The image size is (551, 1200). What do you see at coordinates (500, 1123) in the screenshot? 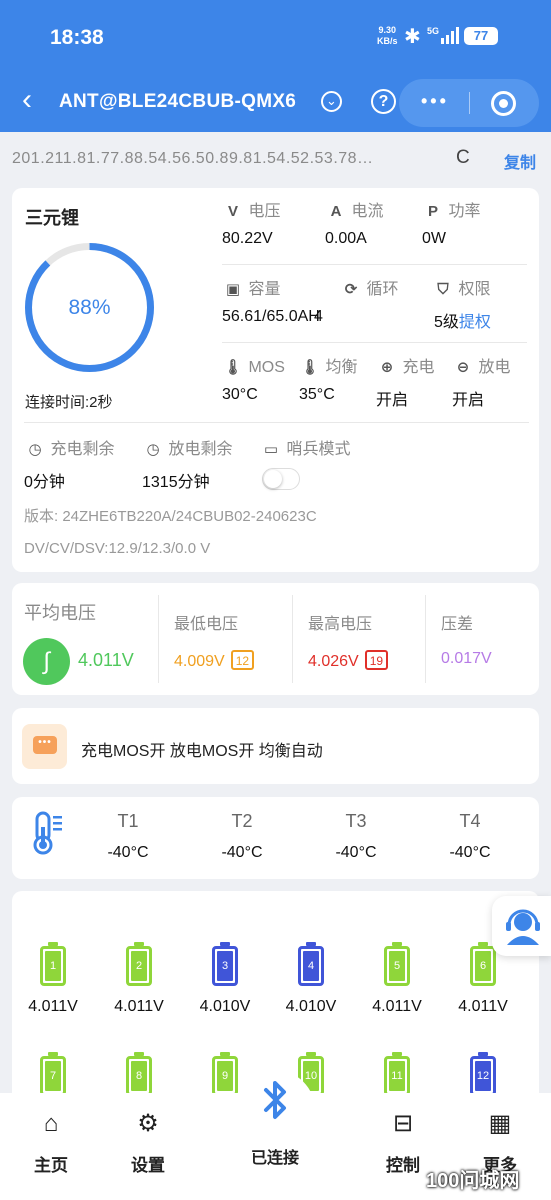
I see `grid-icon: ▦` at bounding box center [500, 1123].